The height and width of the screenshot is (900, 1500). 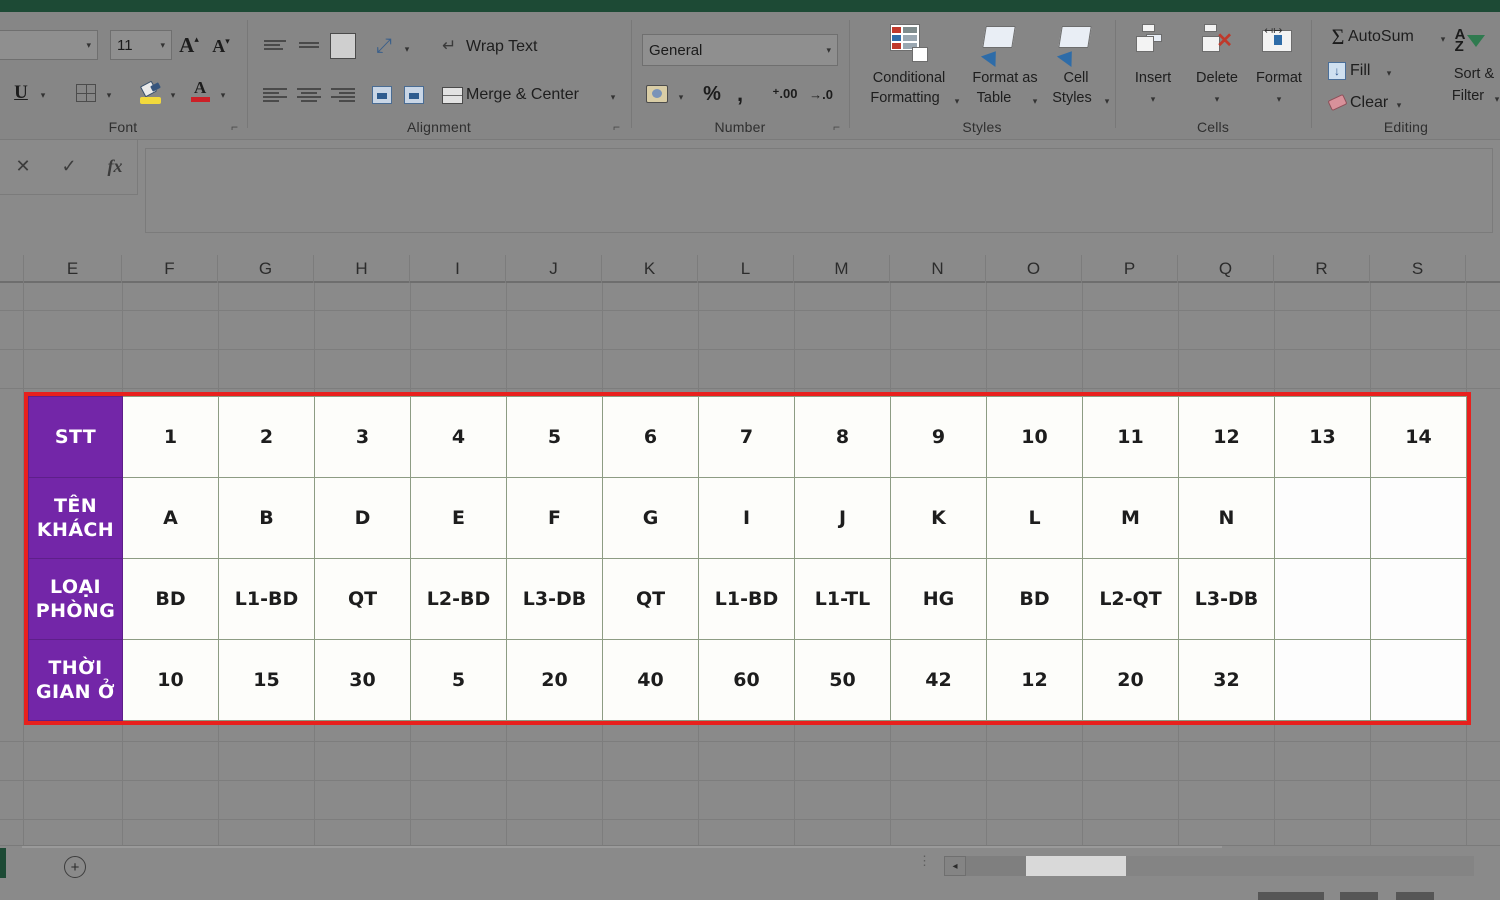 I want to click on cell-room-6: QT, so click(x=650, y=599).